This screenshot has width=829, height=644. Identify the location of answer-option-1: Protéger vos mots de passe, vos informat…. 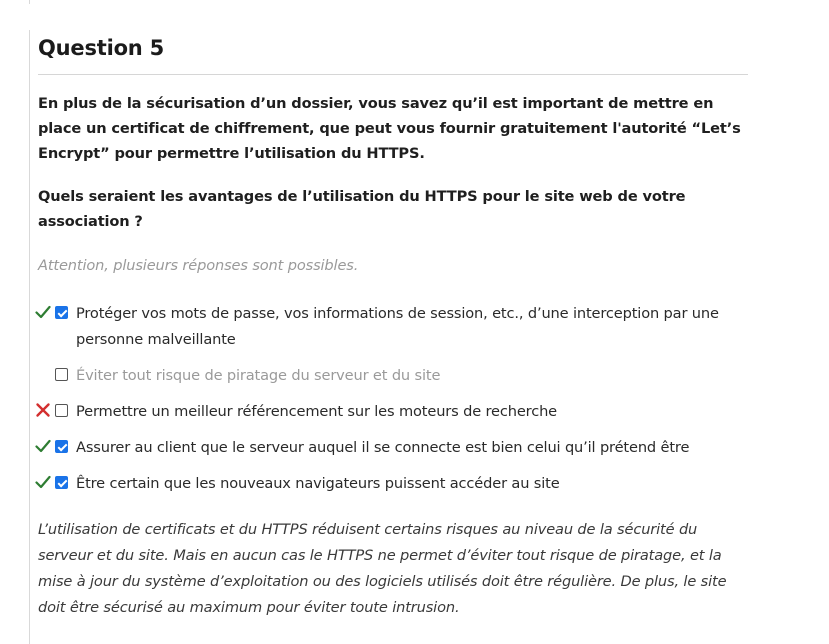
(395, 324).